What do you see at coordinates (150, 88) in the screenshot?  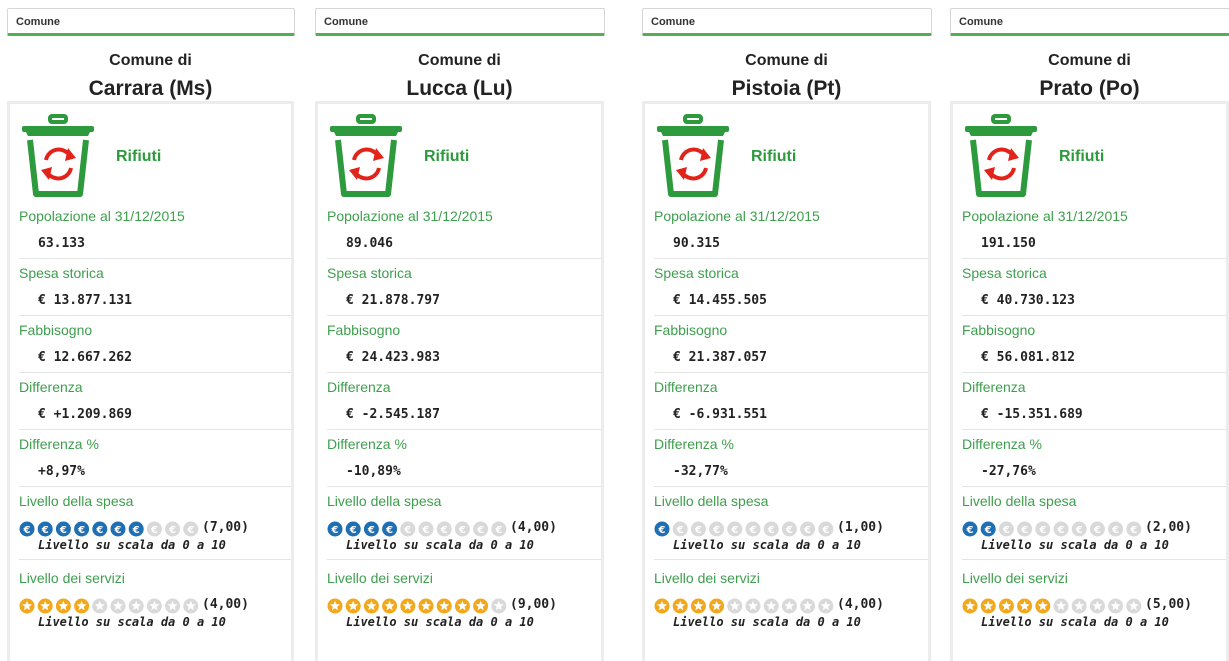 I see `comune-name: Carrara (Ms)` at bounding box center [150, 88].